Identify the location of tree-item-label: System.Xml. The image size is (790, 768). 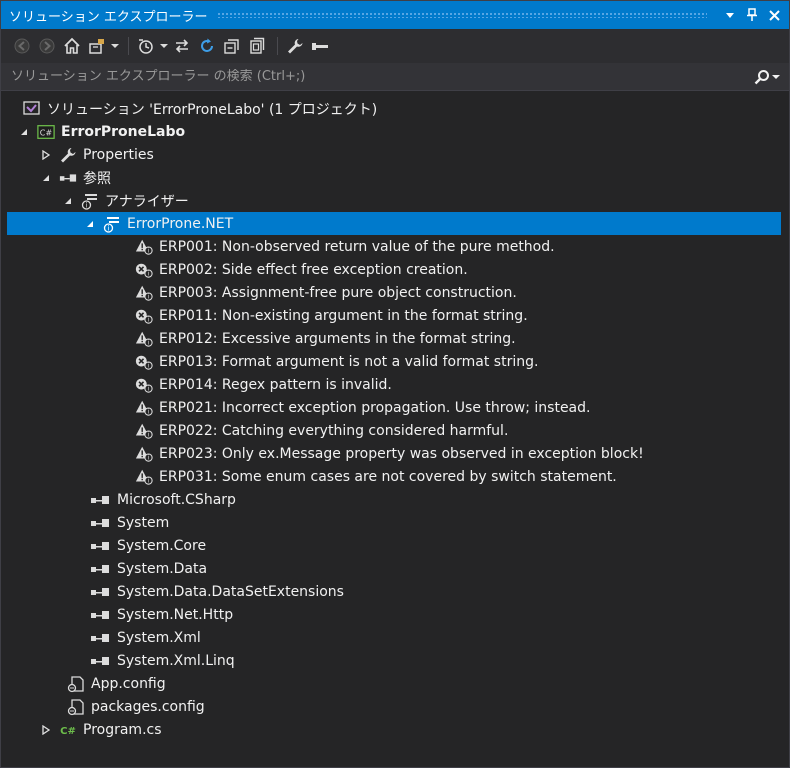
(159, 637).